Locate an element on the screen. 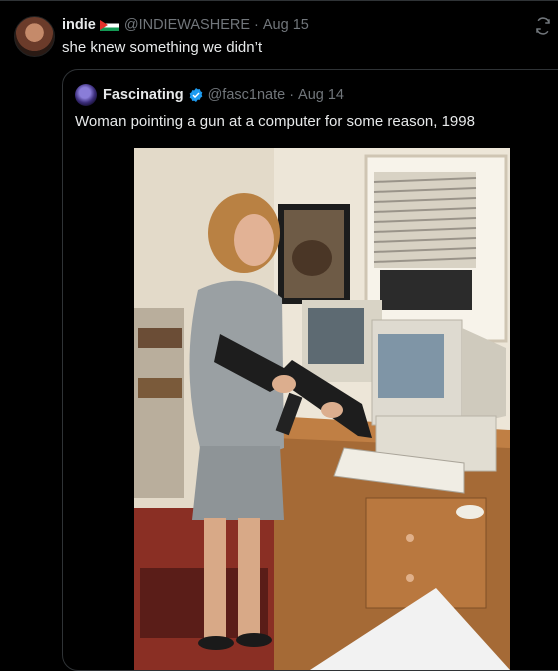  palestine-flag-icon is located at coordinates (109, 25).